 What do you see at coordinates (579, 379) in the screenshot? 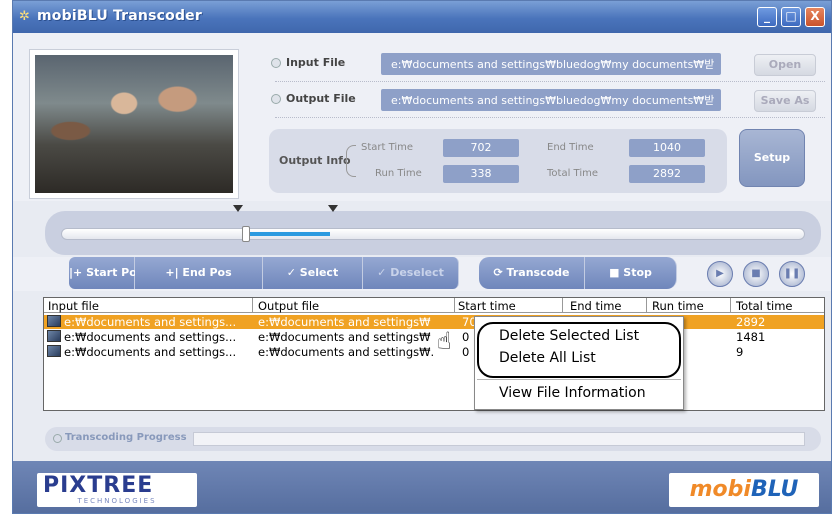
I see `menu-divider` at bounding box center [579, 379].